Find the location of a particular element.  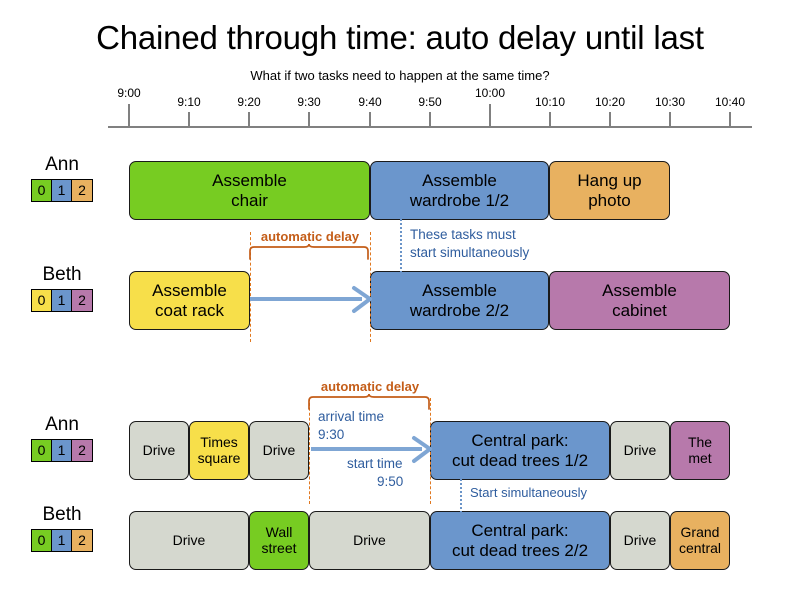

person-label-ann-2: Ann 0 1 2 is located at coordinates (62, 438).